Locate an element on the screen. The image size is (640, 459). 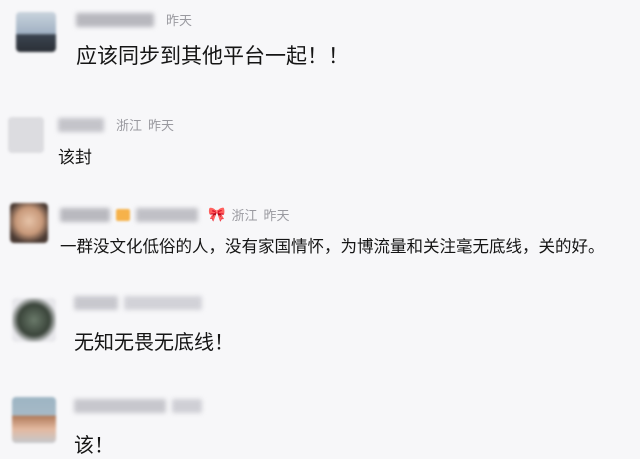
comment-meta: 🎀 浙江 昨天 is located at coordinates (174, 214).